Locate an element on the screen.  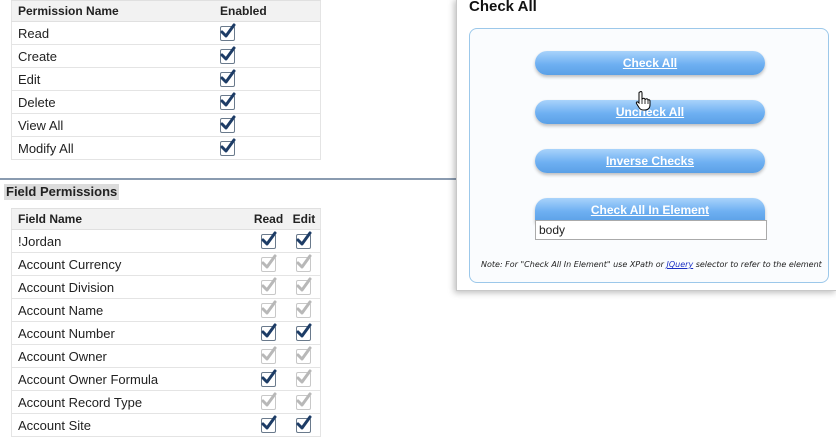
permission-name: Modify All is located at coordinates (112, 148).